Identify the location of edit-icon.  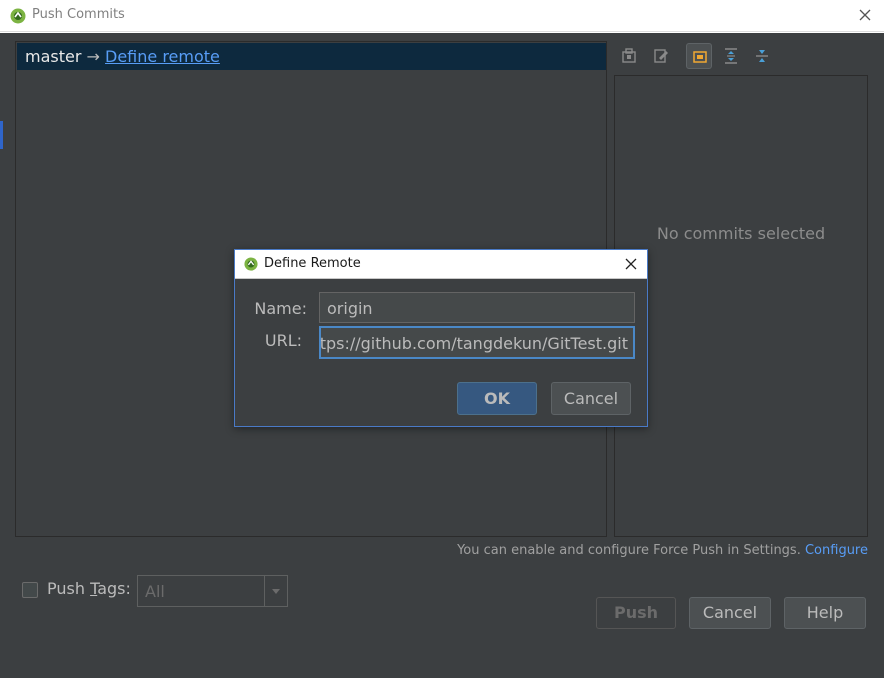
(661, 56).